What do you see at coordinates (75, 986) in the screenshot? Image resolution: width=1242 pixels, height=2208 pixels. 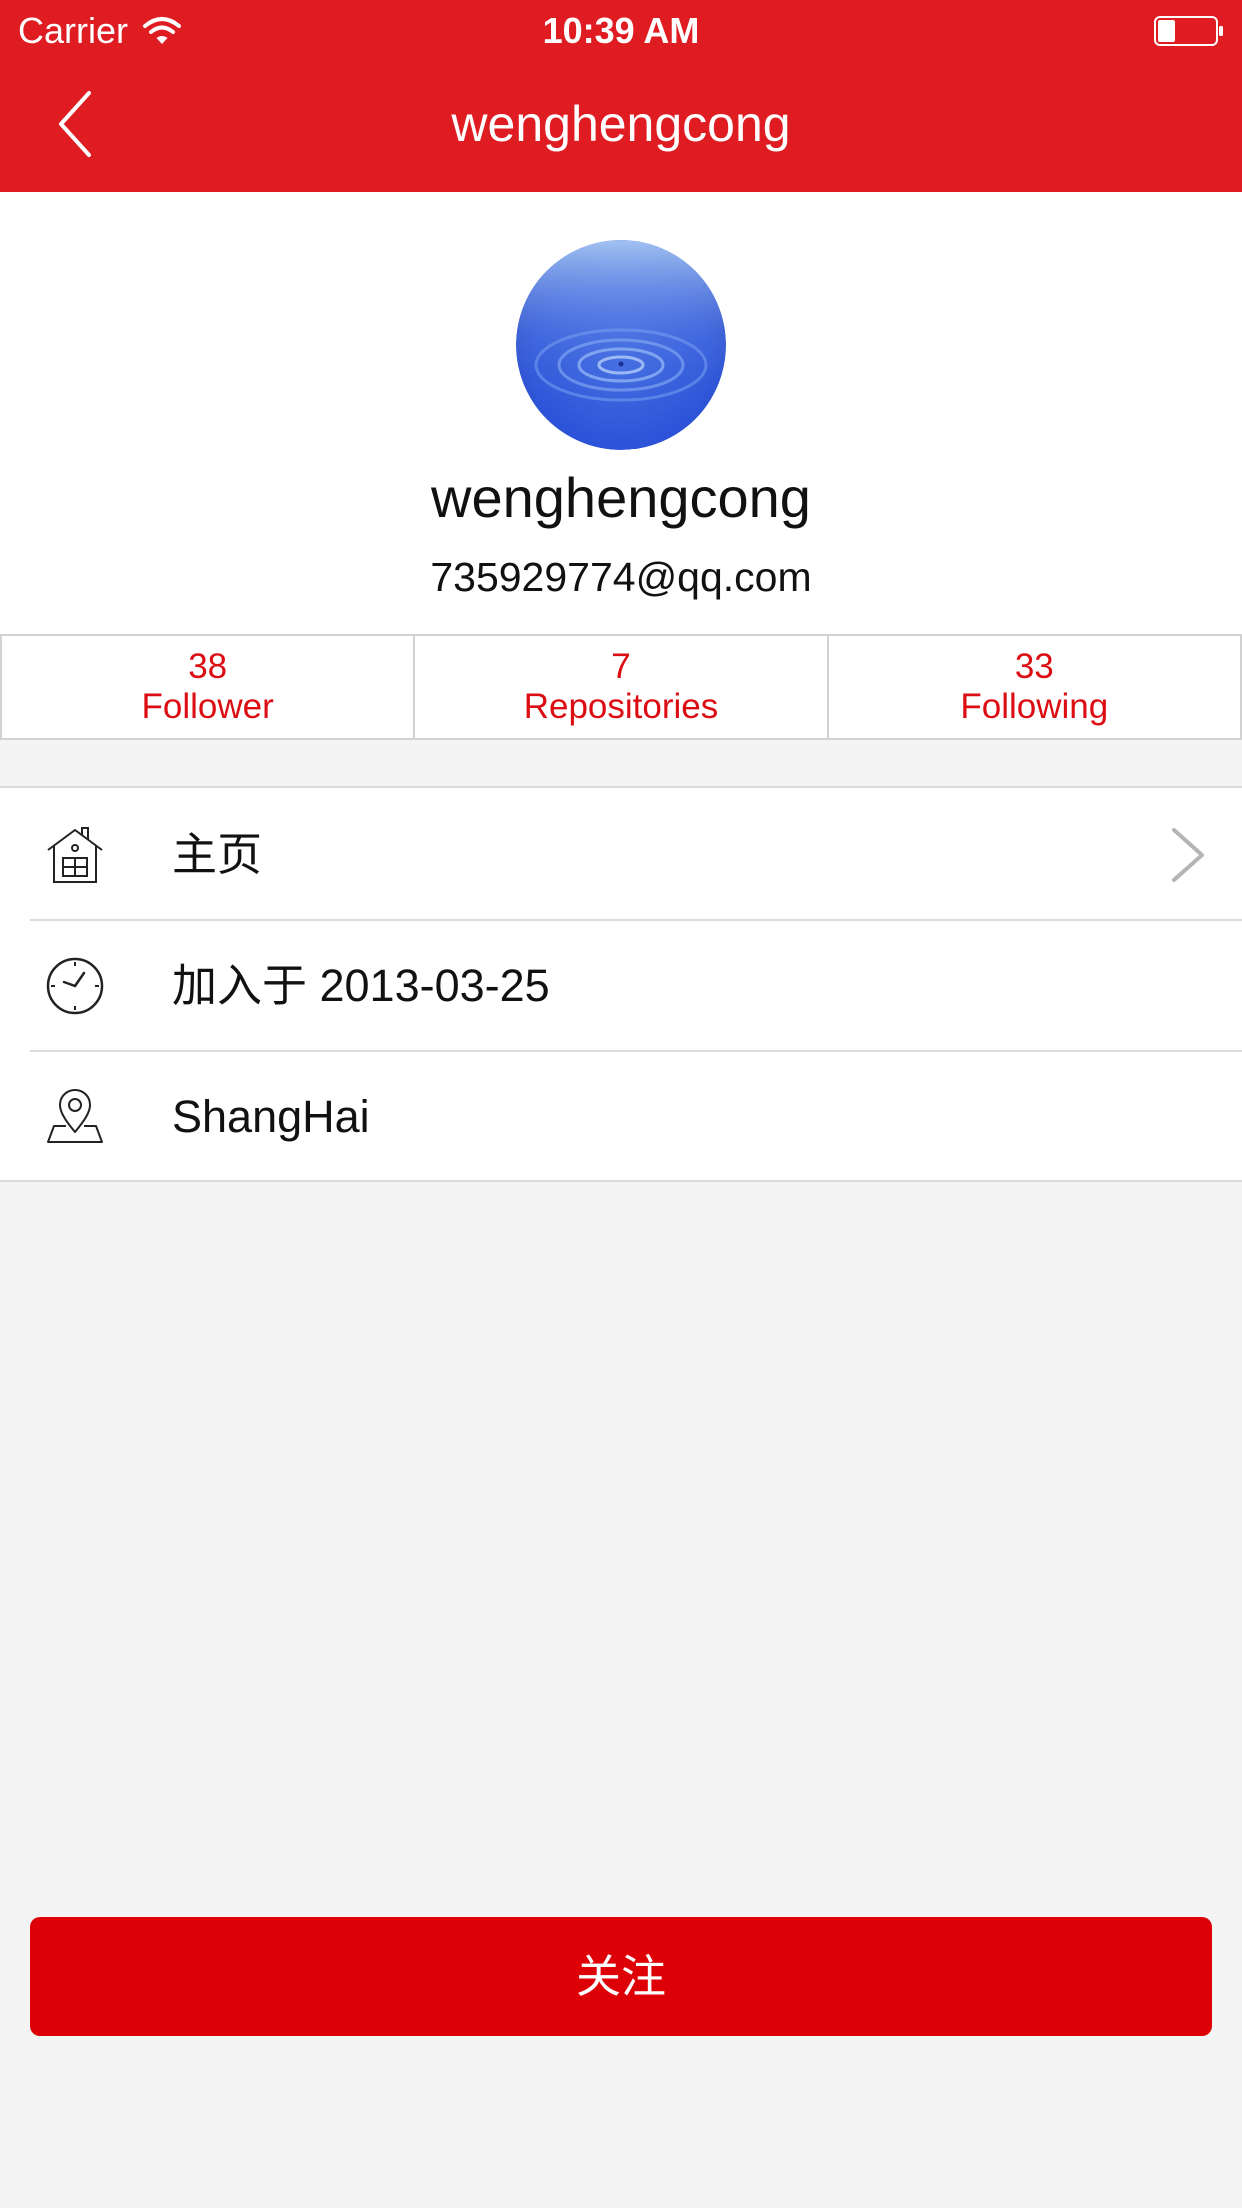 I see `clock-icon` at bounding box center [75, 986].